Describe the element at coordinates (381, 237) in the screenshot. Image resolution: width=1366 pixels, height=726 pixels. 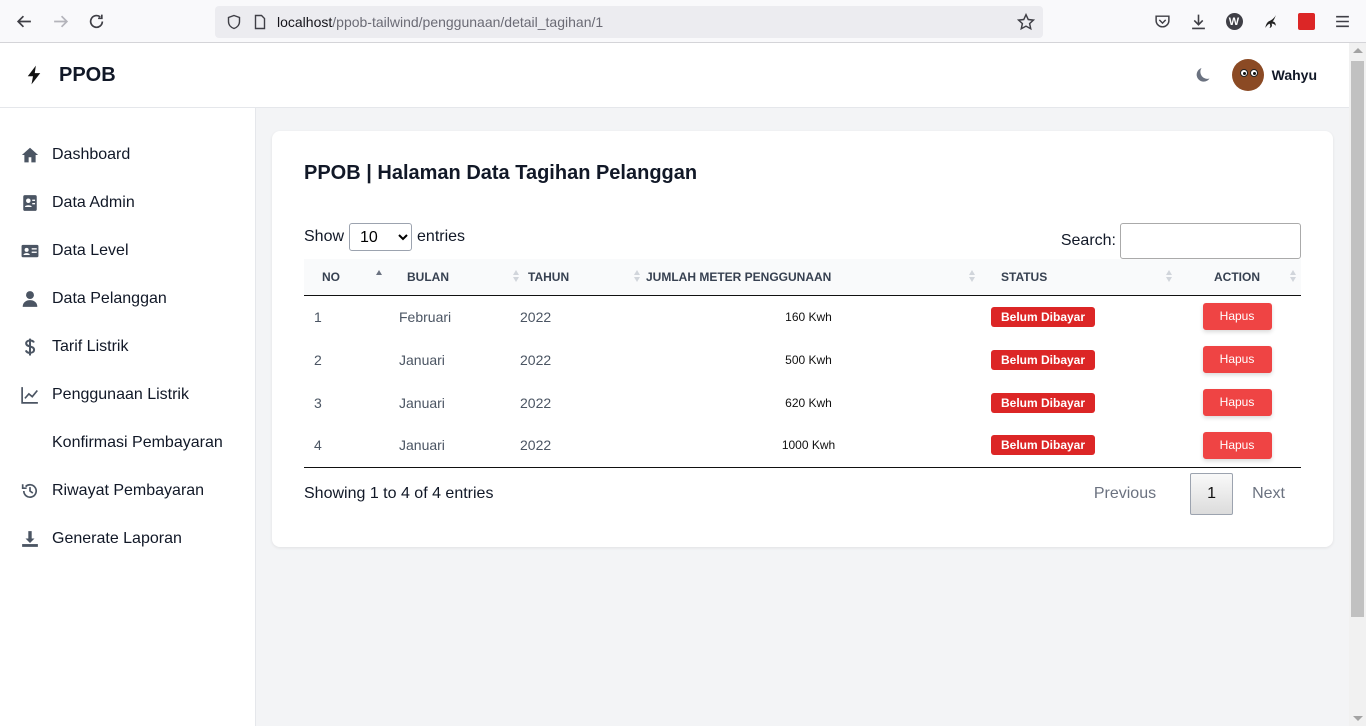
I see `page-length-select: 10` at that location.